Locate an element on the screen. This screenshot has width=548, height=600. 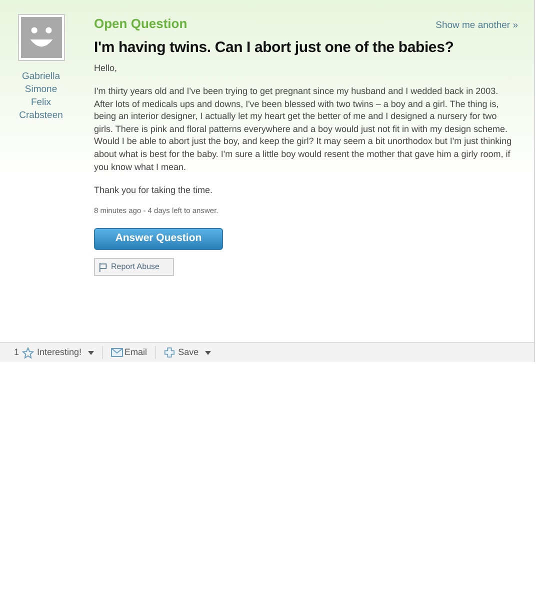
envelope-icon is located at coordinates (116, 352).